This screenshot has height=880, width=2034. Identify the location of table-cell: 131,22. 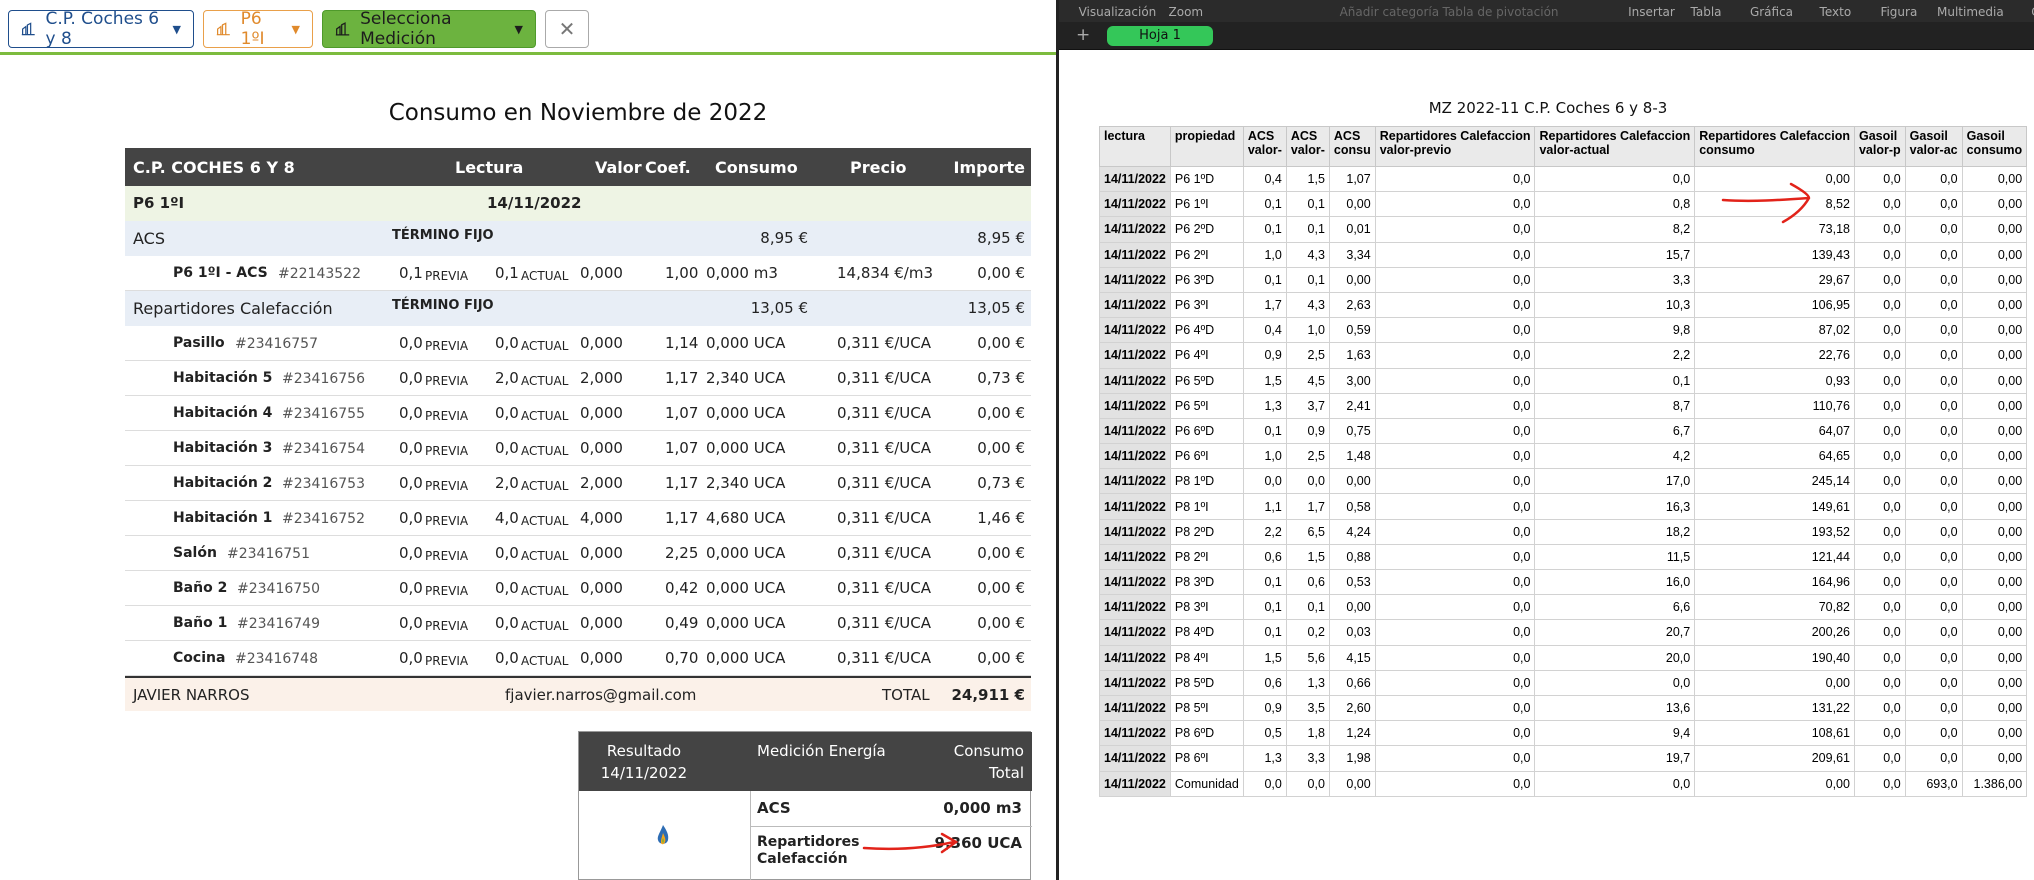
(1774, 708).